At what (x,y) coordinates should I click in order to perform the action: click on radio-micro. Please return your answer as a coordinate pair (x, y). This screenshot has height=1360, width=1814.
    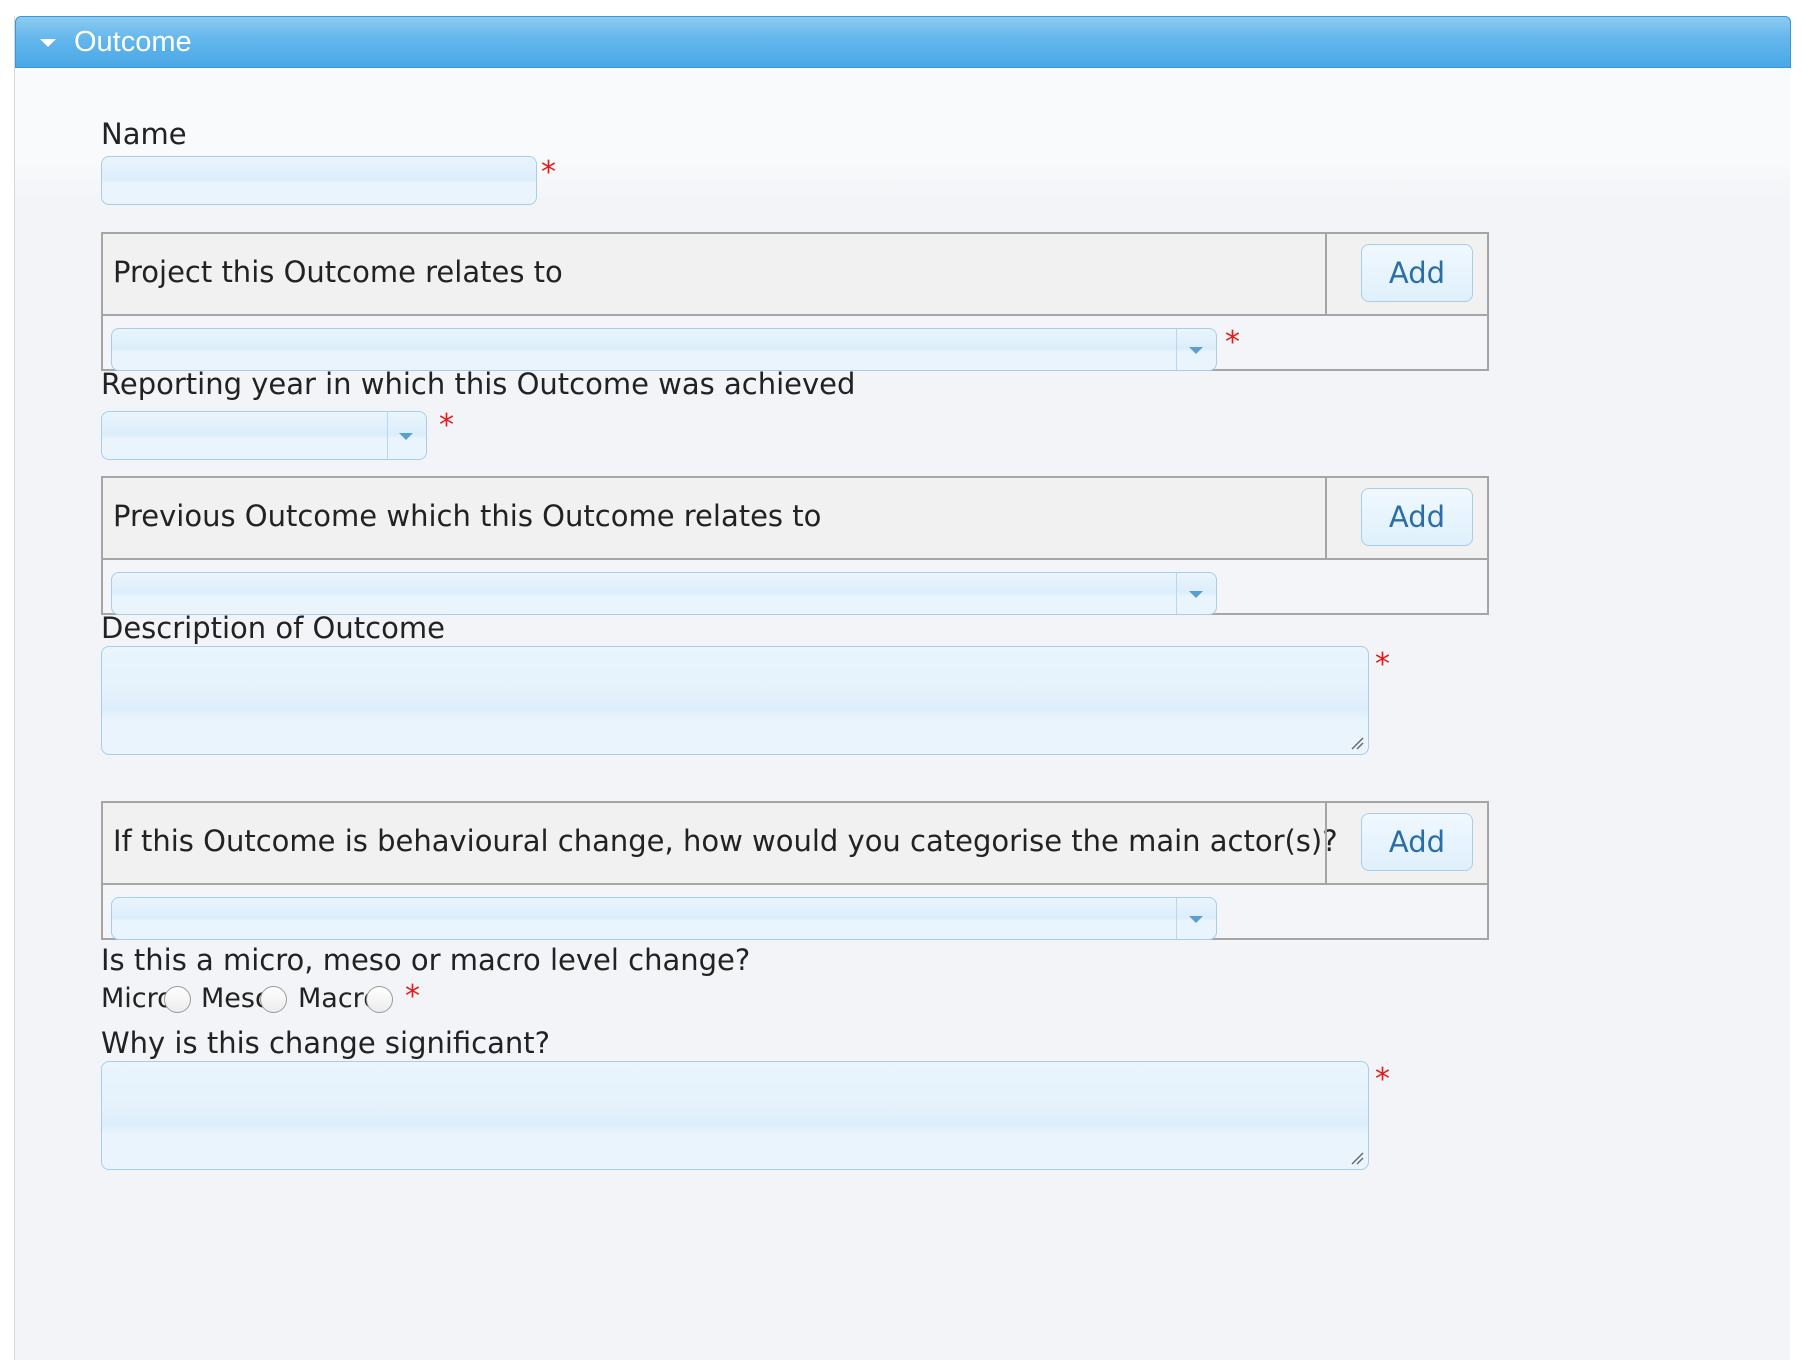
    Looking at the image, I should click on (177, 999).